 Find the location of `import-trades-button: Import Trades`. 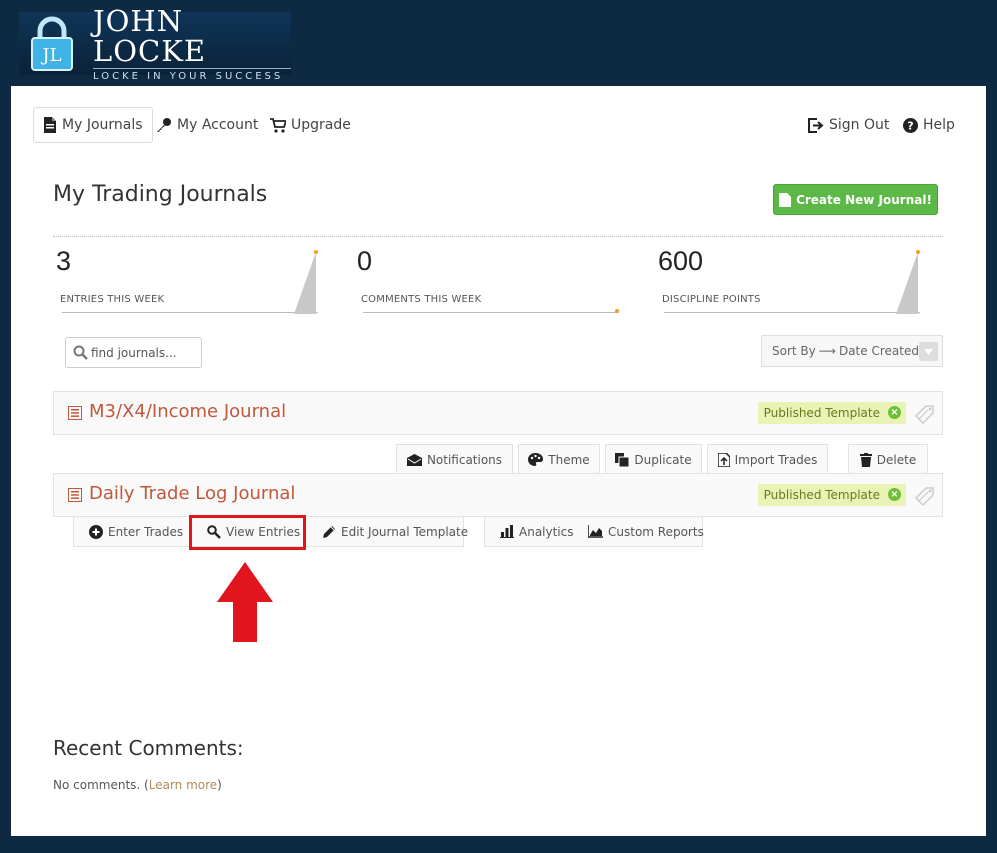

import-trades-button: Import Trades is located at coordinates (767, 459).